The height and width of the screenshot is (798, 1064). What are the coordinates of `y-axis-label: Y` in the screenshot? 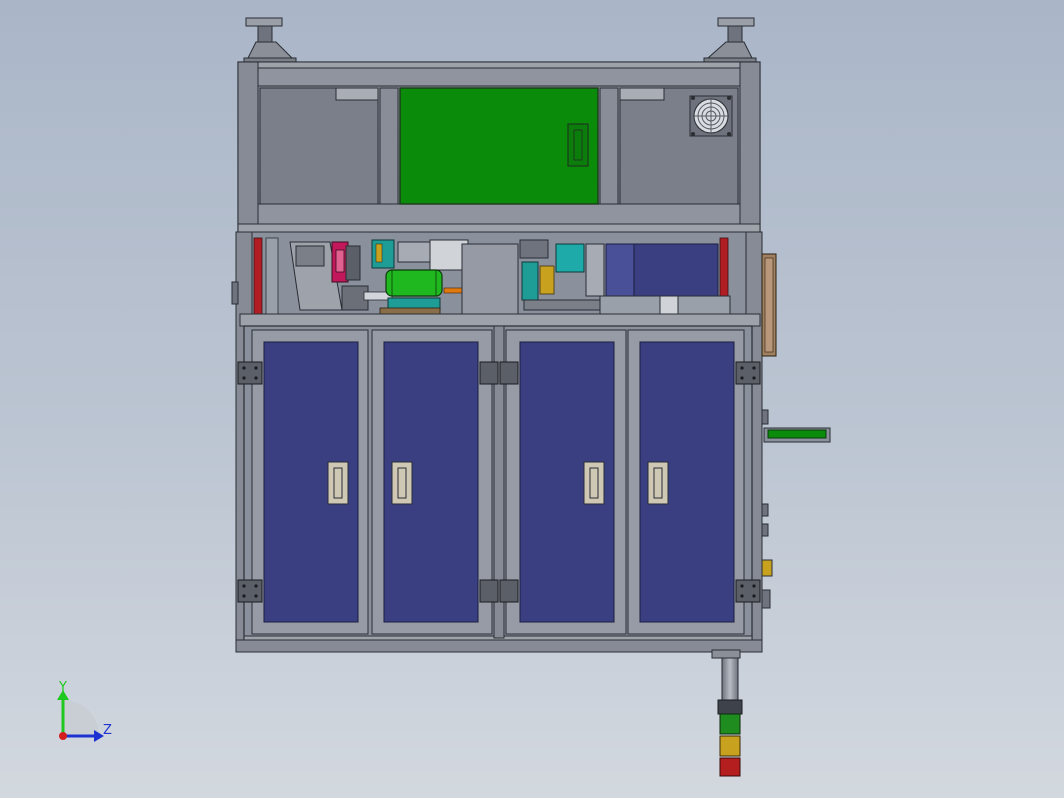 It's located at (62, 687).